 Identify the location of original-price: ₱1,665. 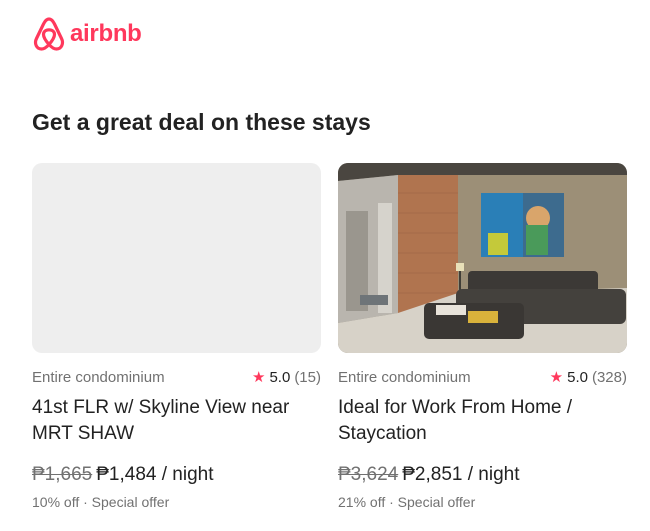
(62, 474).